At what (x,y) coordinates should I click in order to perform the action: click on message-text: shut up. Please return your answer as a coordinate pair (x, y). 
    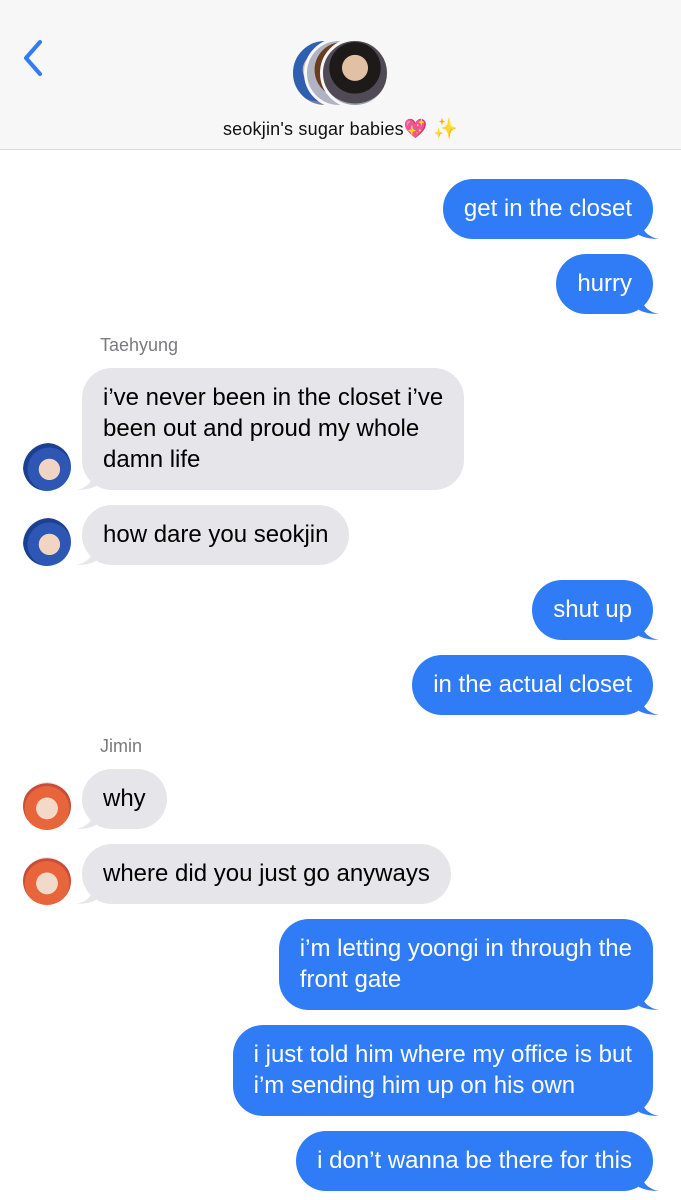
    Looking at the image, I should click on (592, 609).